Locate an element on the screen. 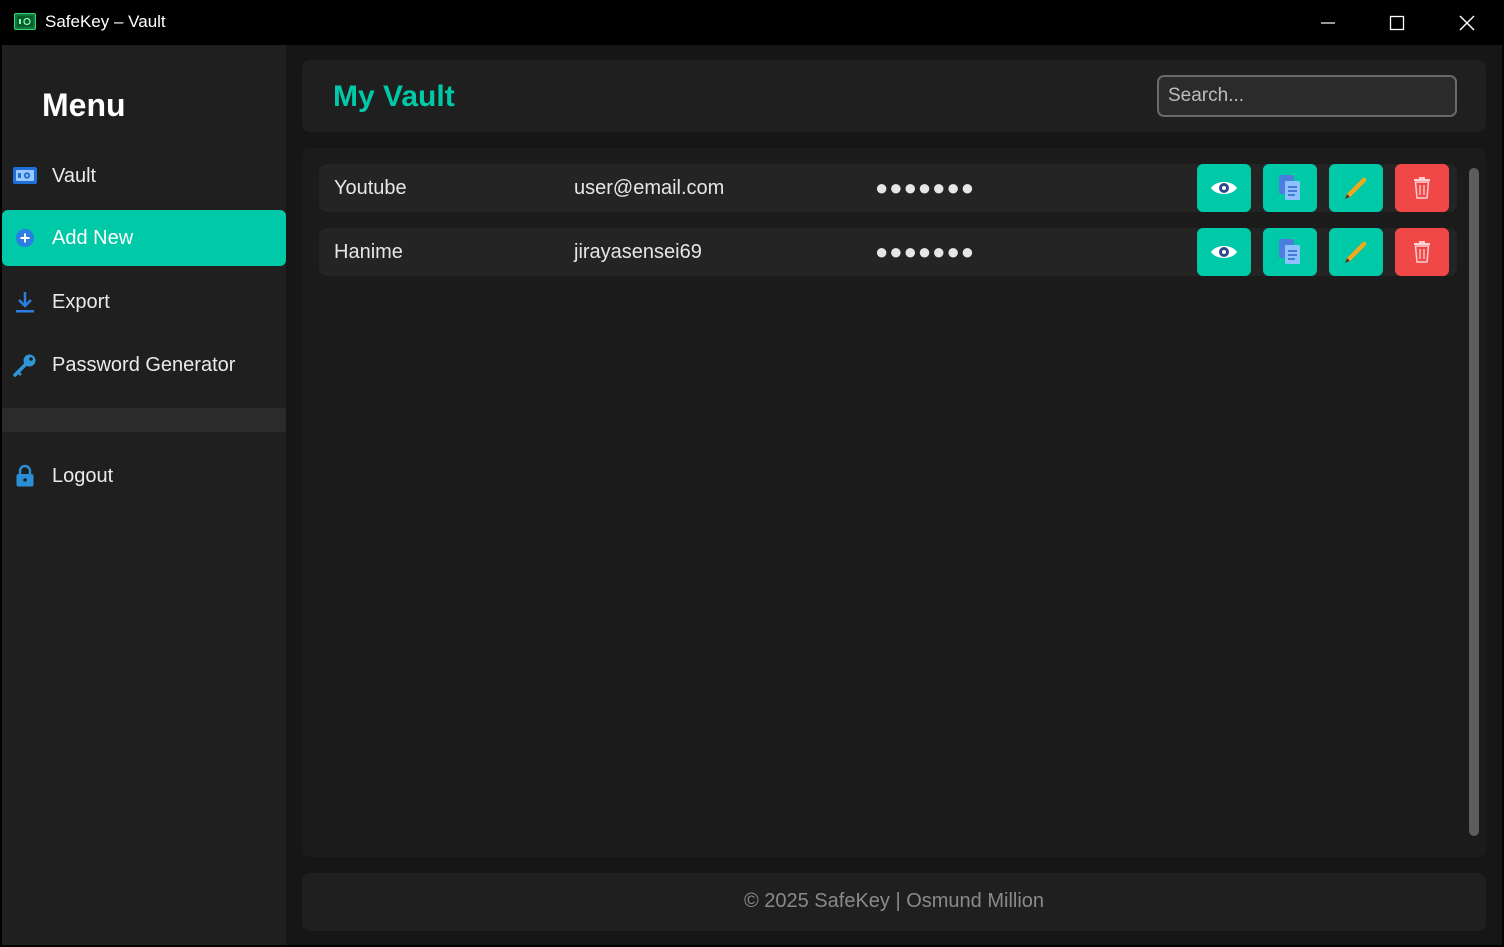 Image resolution: width=1504 pixels, height=947 pixels. sidebar-item-label: Password Generator is located at coordinates (144, 364).